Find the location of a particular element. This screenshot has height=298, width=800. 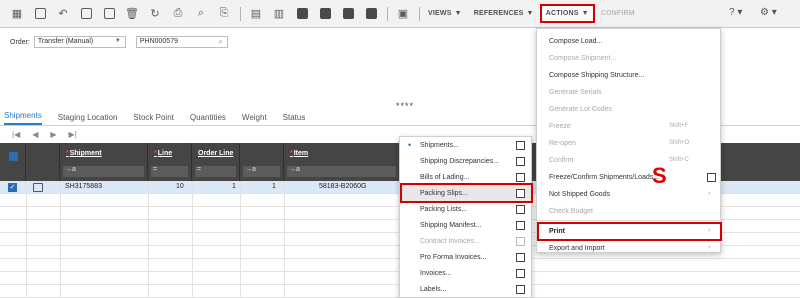

previous-page-icon: ◀ is located at coordinates (35, 134).